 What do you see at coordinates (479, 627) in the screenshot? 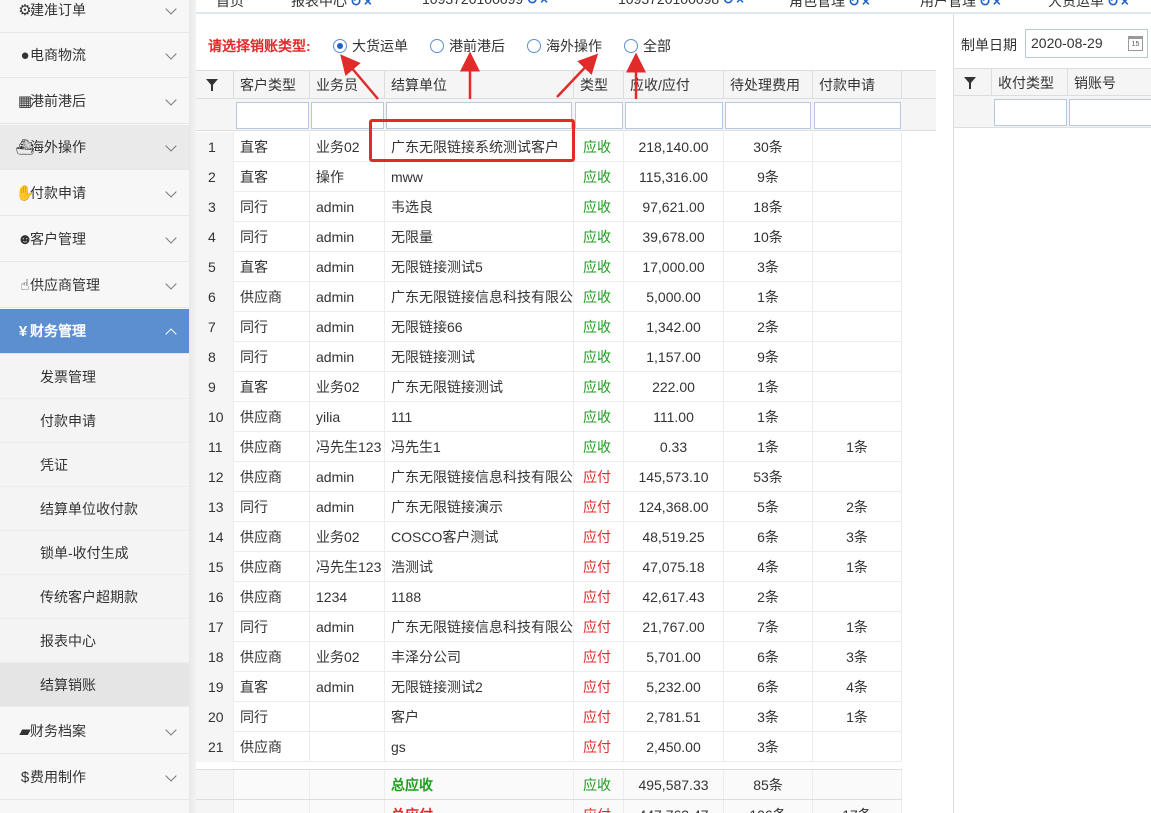
I see `cell-settlement-unit: 广东无限链接信息科技有限公` at bounding box center [479, 627].